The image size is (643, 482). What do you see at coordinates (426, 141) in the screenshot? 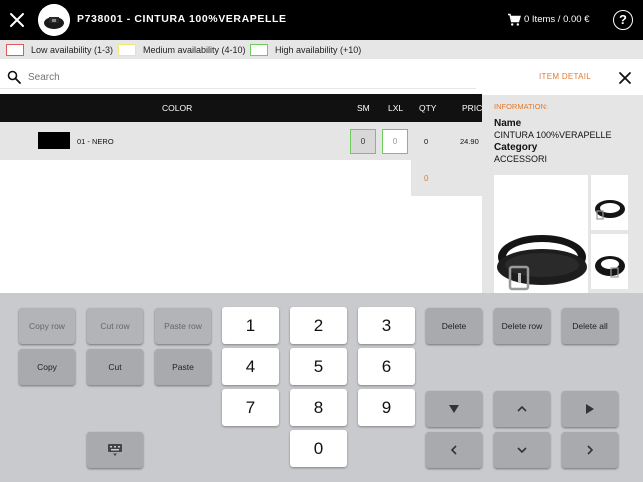
I see `row-qty: 0` at bounding box center [426, 141].